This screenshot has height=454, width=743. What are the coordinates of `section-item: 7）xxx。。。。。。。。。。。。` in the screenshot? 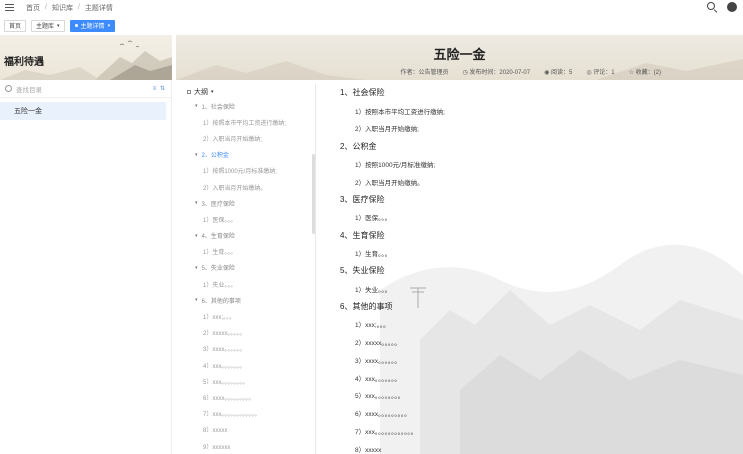 It's located at (386, 433).